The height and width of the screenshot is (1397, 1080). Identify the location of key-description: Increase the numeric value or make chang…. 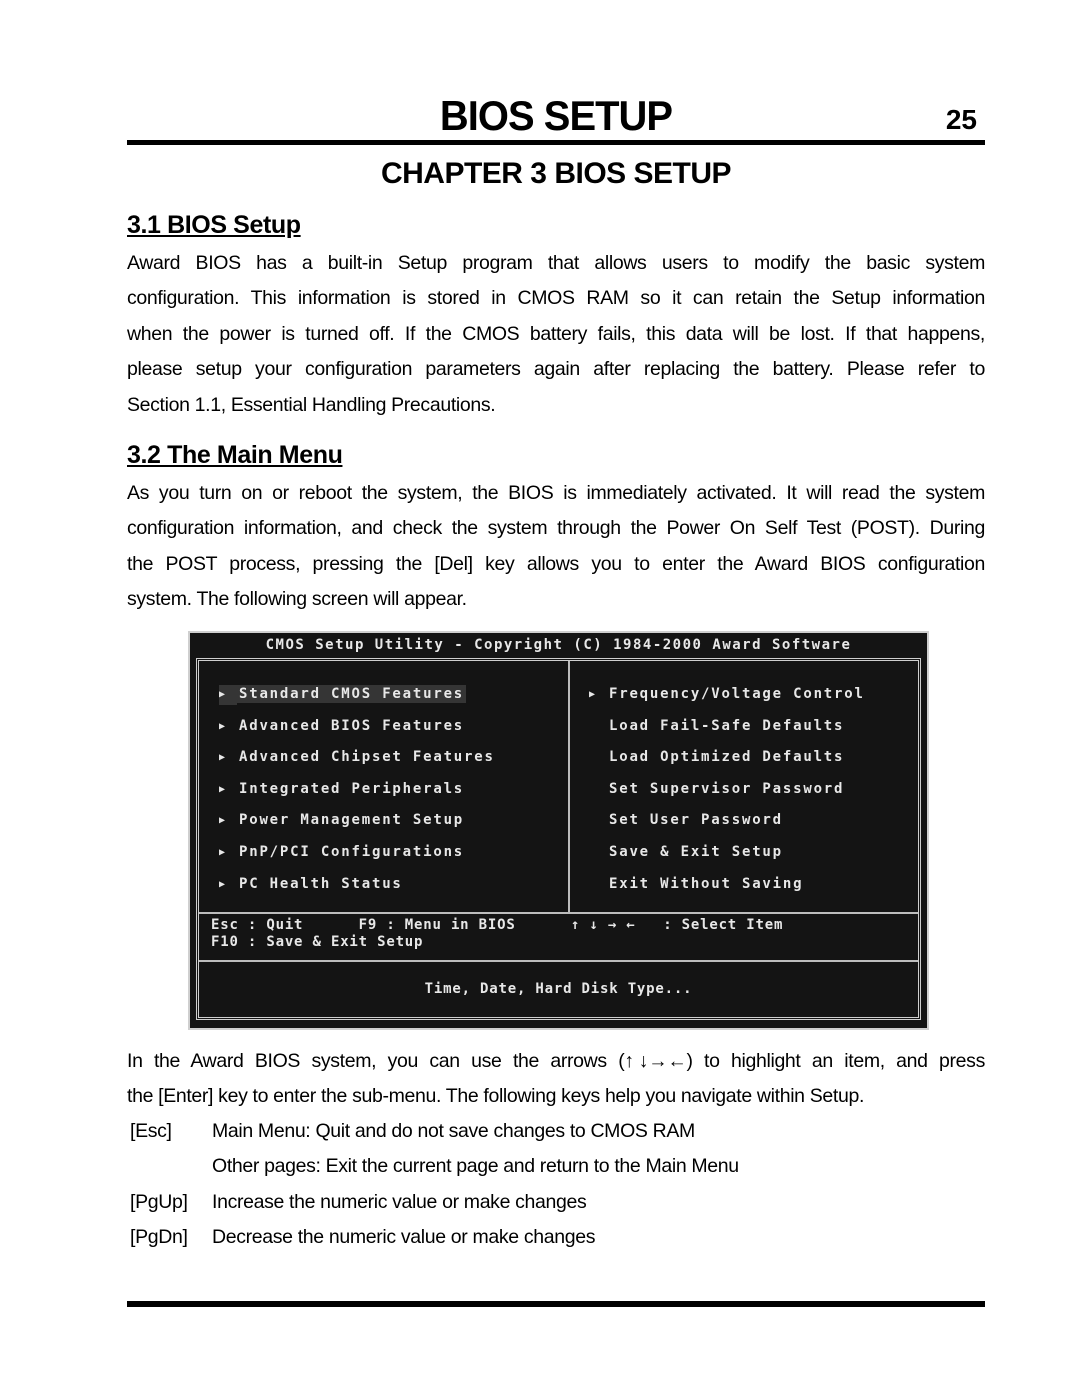
(399, 1201).